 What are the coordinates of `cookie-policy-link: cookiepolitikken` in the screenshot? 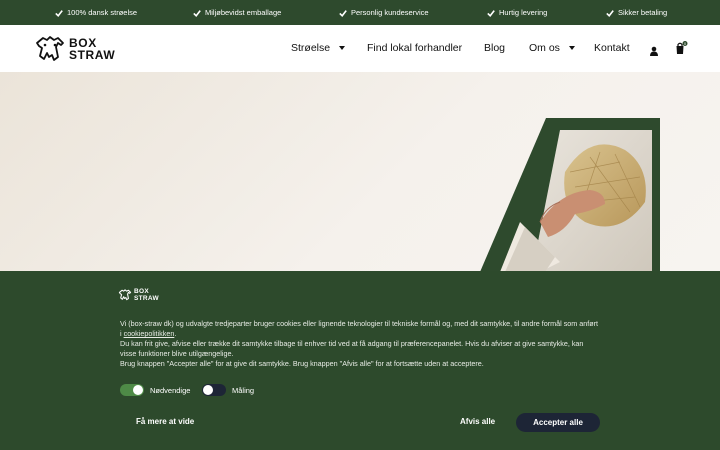 It's located at (149, 333).